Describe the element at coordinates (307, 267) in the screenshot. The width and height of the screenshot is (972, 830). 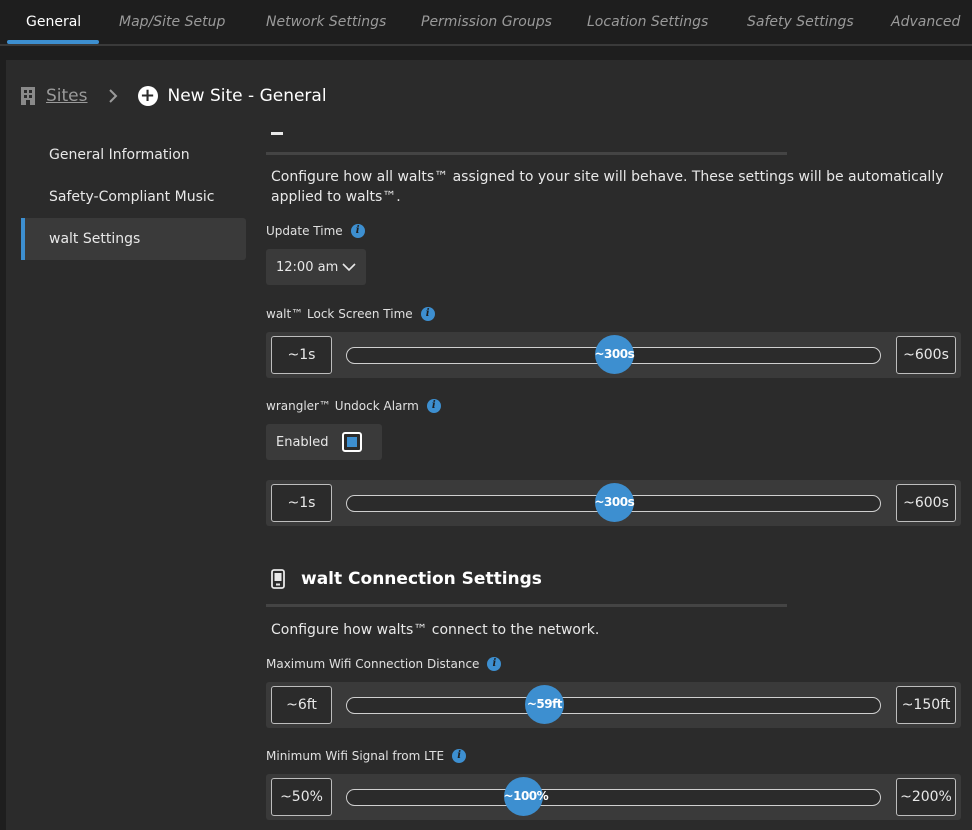
I see `update-time-value: 12:00 am` at that location.